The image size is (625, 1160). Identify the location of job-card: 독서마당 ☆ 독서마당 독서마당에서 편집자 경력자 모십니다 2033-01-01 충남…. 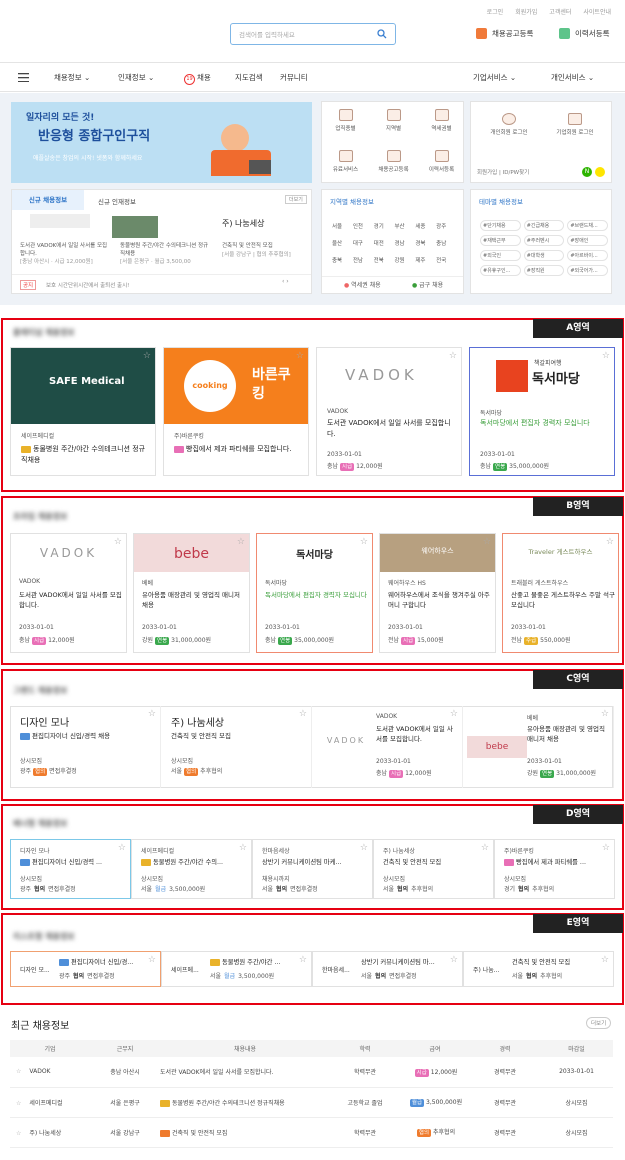
(314, 593).